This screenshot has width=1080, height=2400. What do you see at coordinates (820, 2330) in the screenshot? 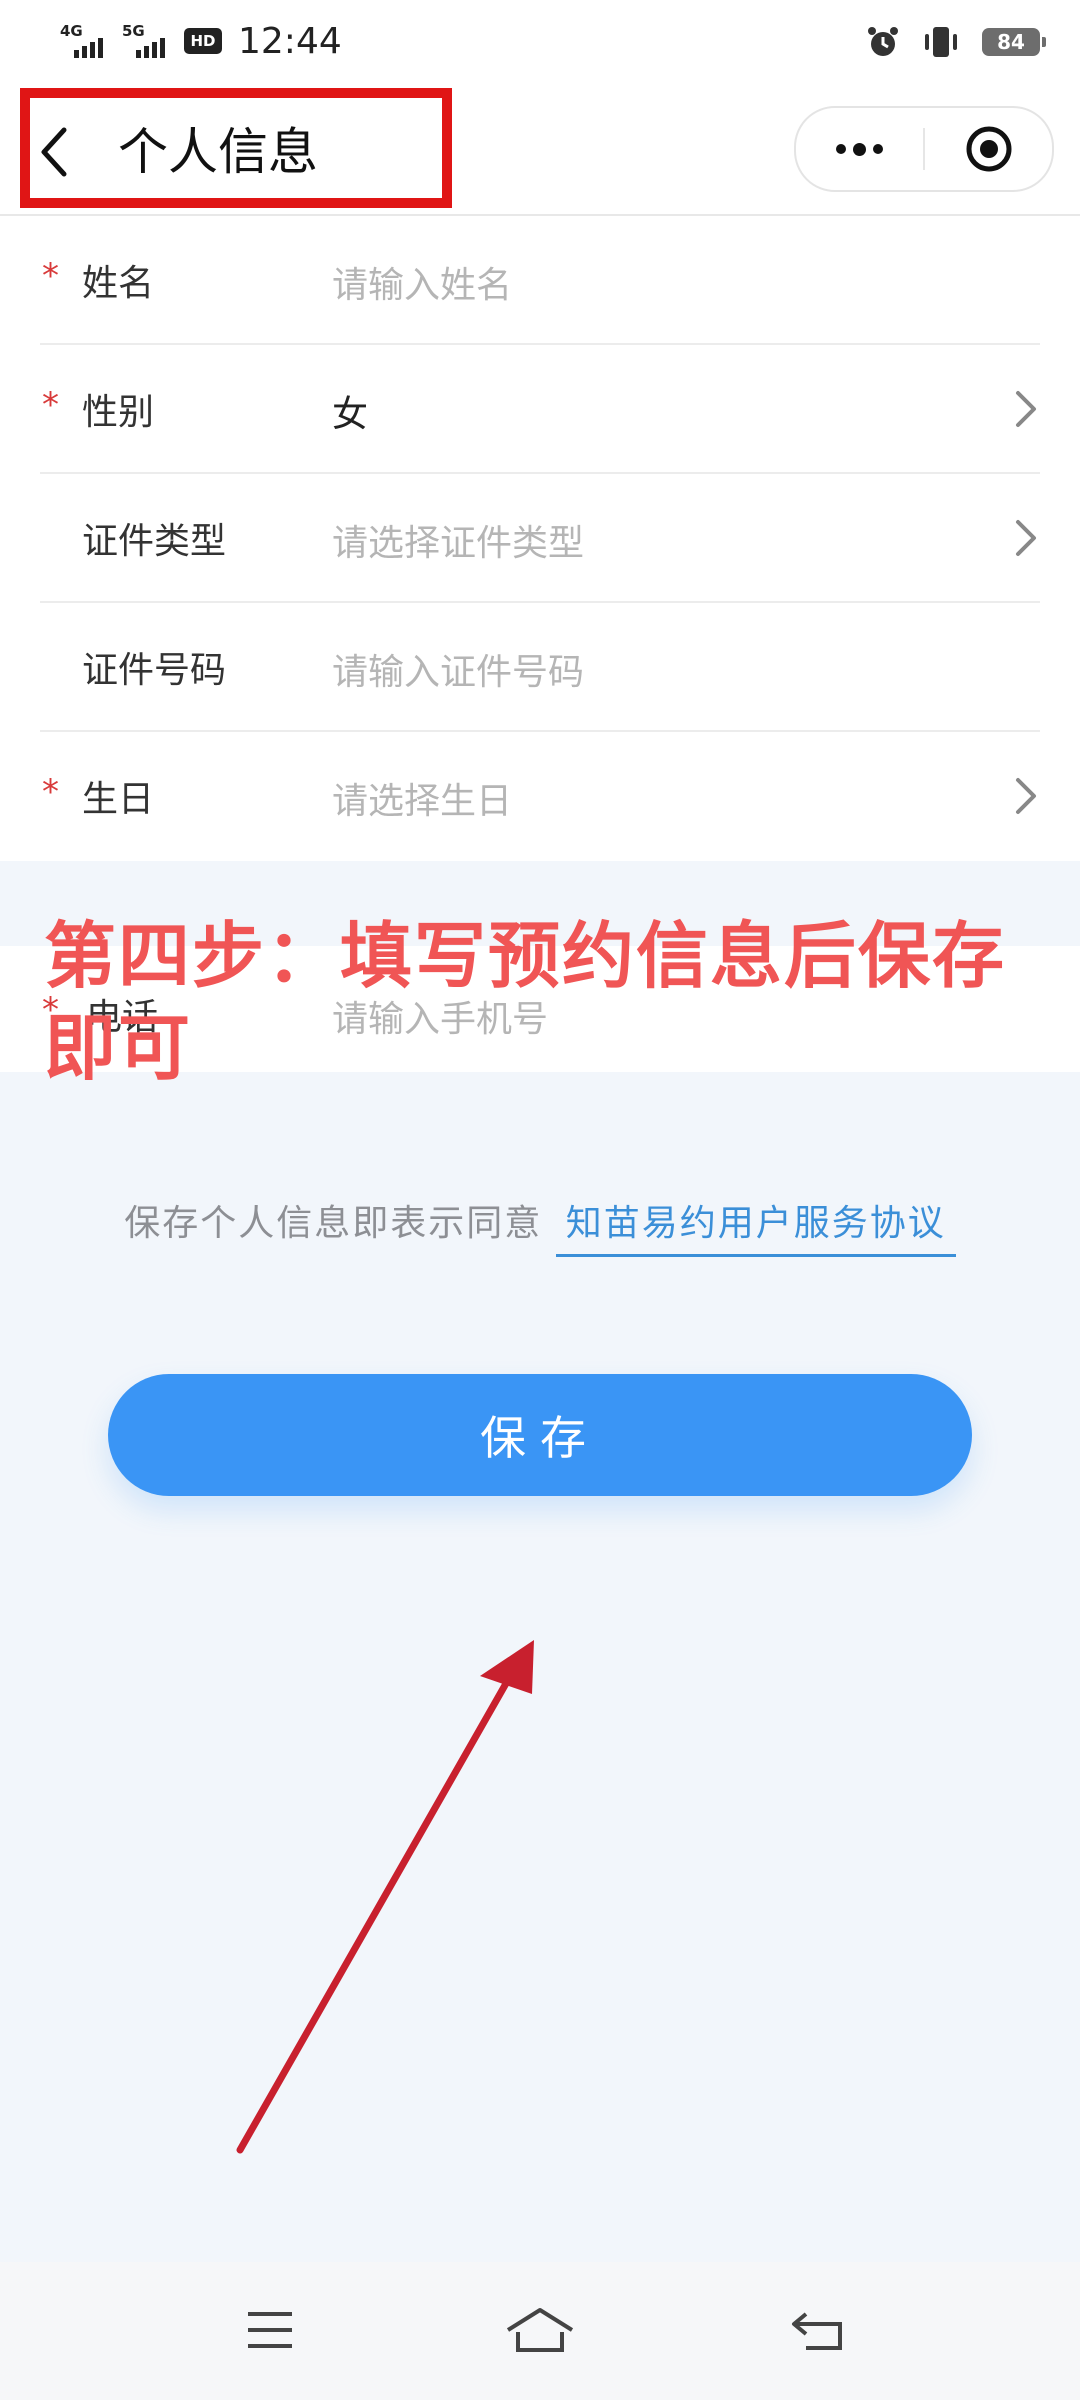
I see `return-icon` at bounding box center [820, 2330].